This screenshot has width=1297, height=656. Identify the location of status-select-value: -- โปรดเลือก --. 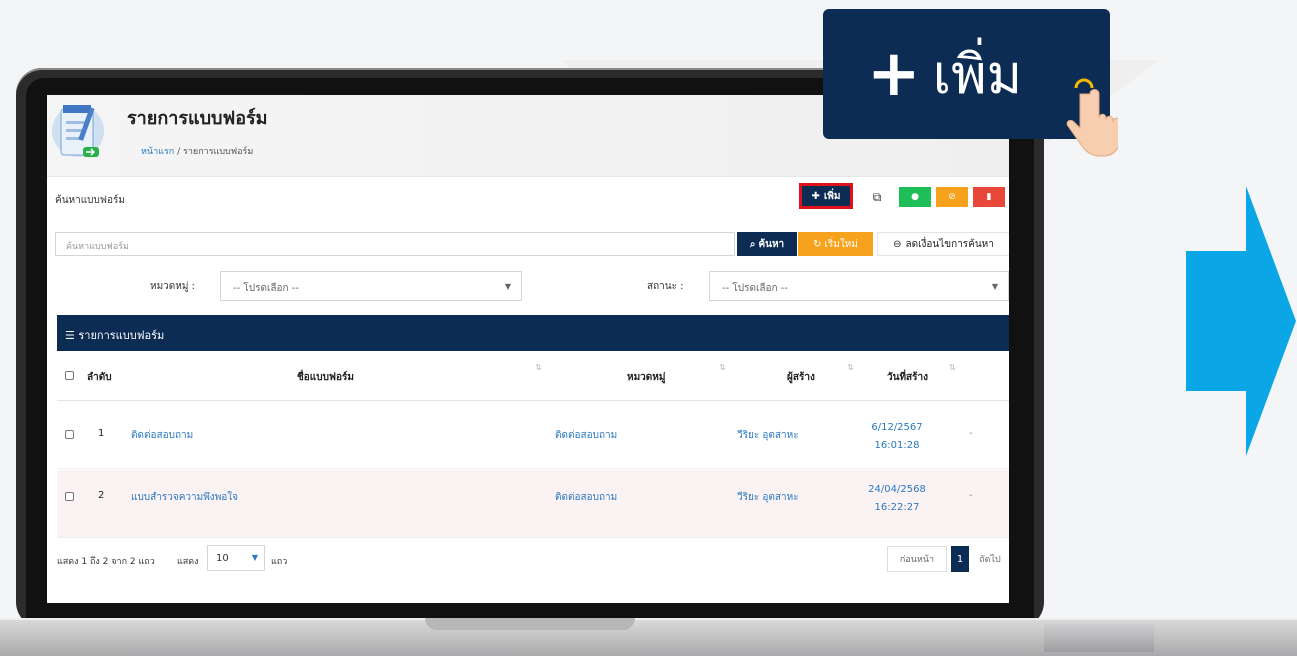
(755, 288).